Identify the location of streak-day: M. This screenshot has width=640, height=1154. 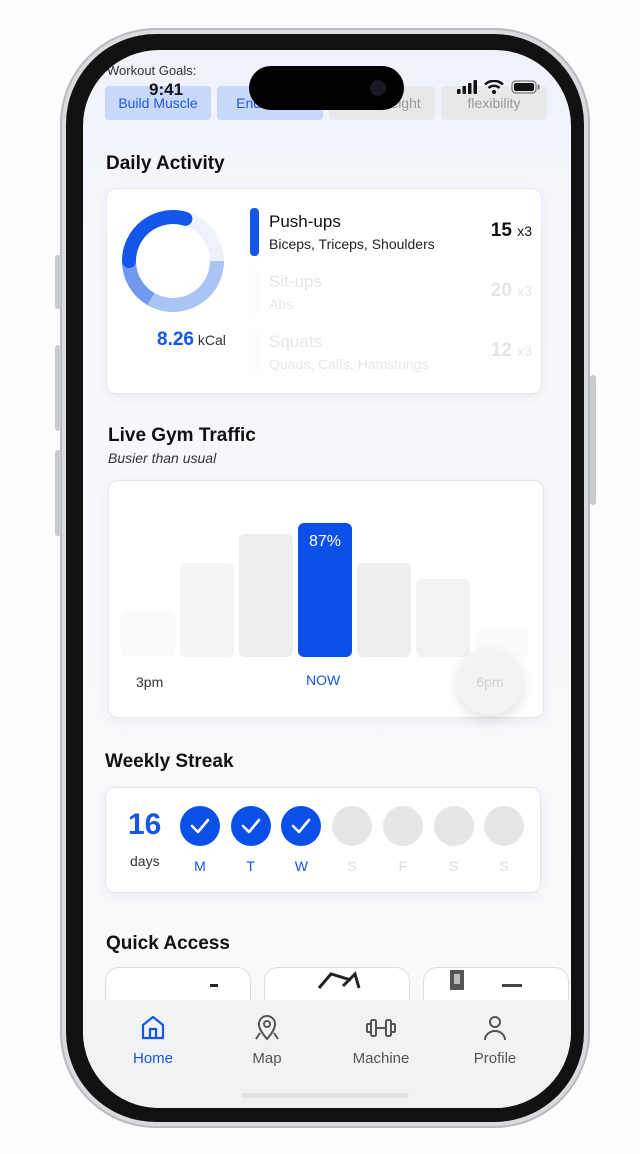
(200, 840).